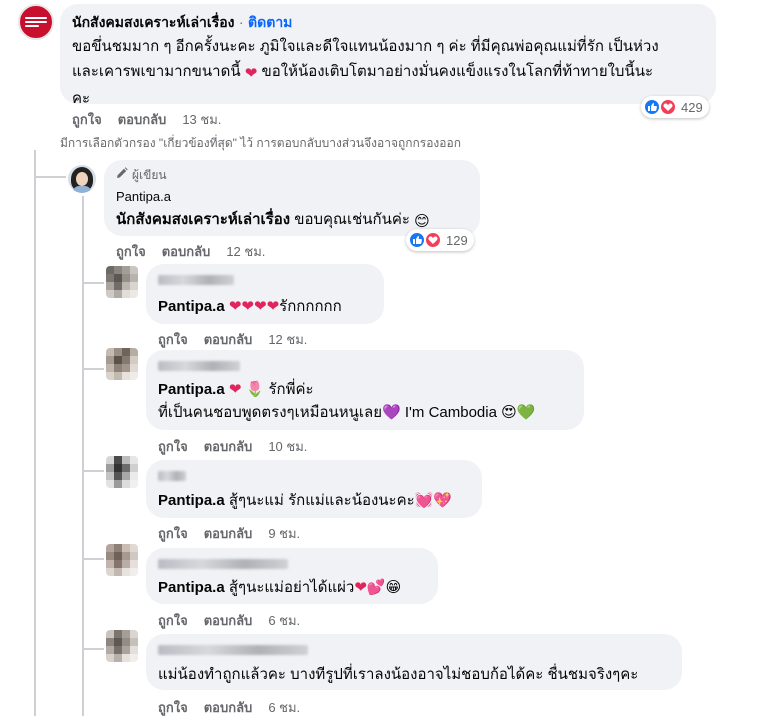 This screenshot has width=764, height=716. What do you see at coordinates (203, 219) in the screenshot?
I see `mention-link: นักสังคมสงเคราะห์เล่าเรื่อง` at bounding box center [203, 219].